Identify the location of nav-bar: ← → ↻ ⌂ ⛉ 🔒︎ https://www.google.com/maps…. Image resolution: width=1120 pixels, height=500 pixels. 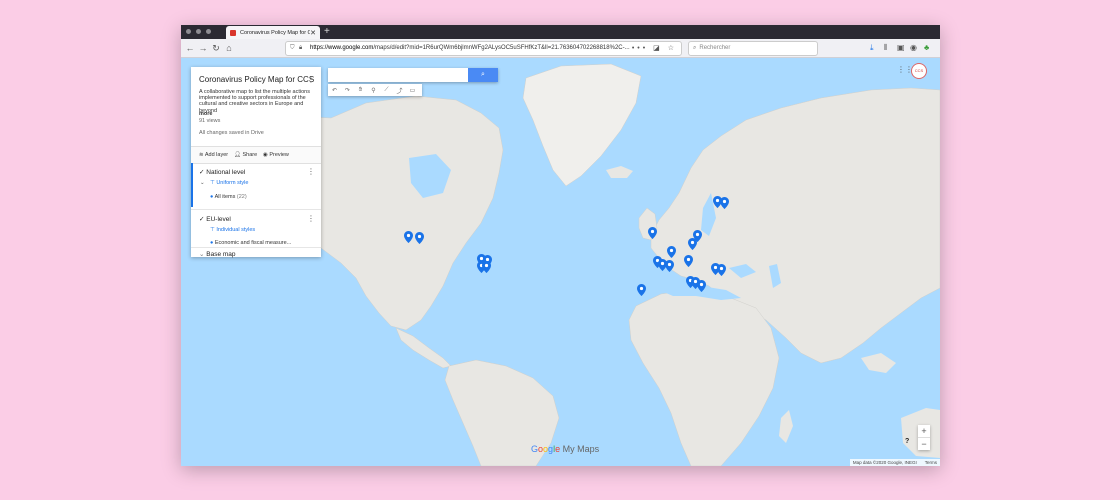
(560, 48).